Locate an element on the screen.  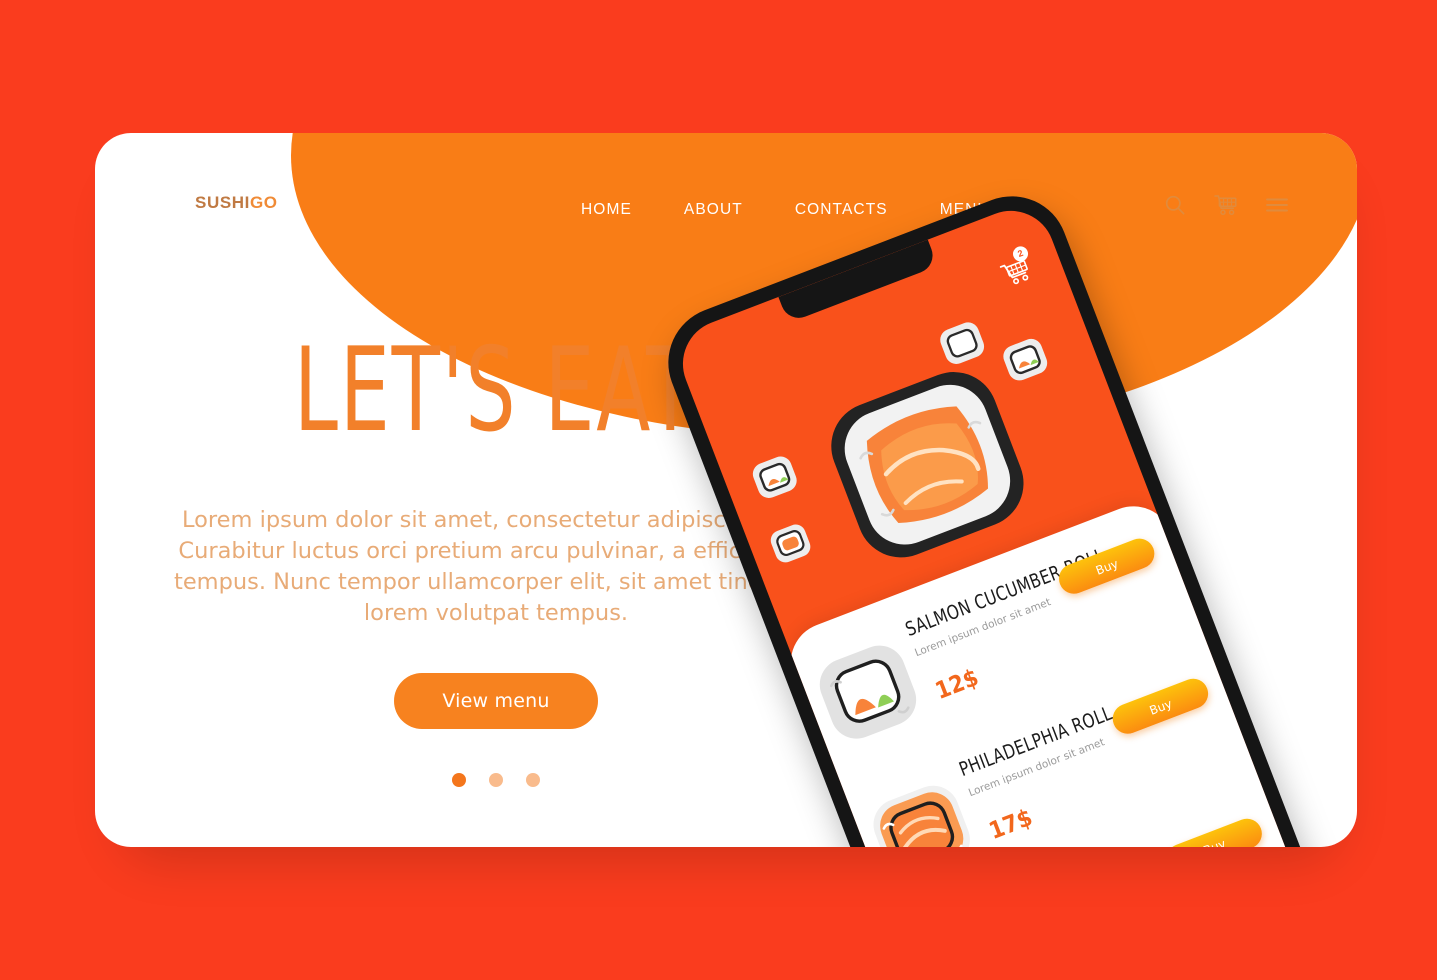
carousel-dots is located at coordinates (485, 780).